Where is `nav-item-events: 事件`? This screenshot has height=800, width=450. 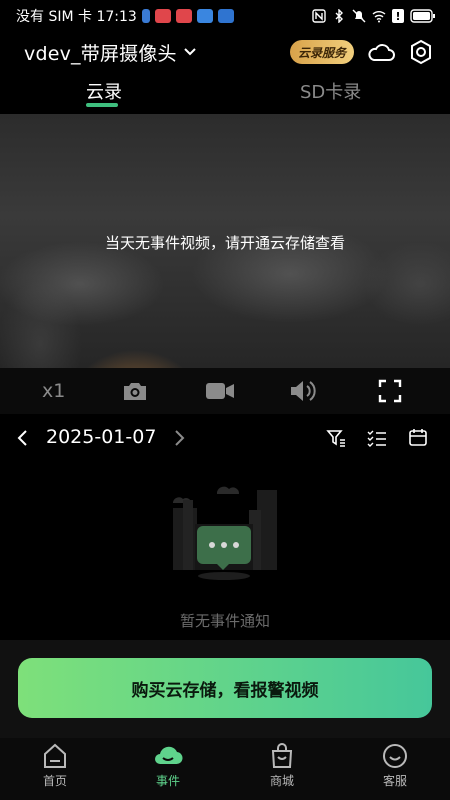 nav-item-events: 事件 is located at coordinates (168, 765).